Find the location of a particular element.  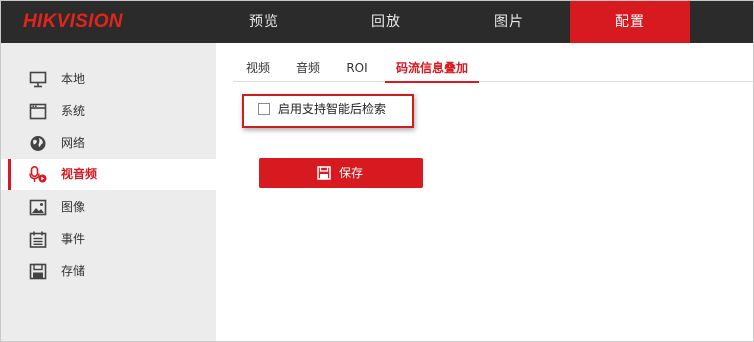

image-icon is located at coordinates (38, 207).